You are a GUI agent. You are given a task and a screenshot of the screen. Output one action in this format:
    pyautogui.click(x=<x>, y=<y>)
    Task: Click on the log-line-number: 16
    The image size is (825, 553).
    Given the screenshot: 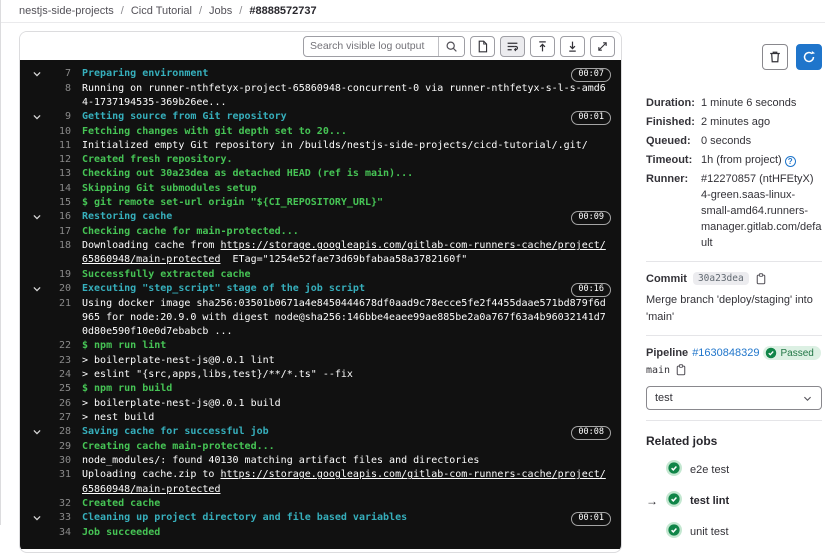 What is the action you would take?
    pyautogui.click(x=60, y=217)
    